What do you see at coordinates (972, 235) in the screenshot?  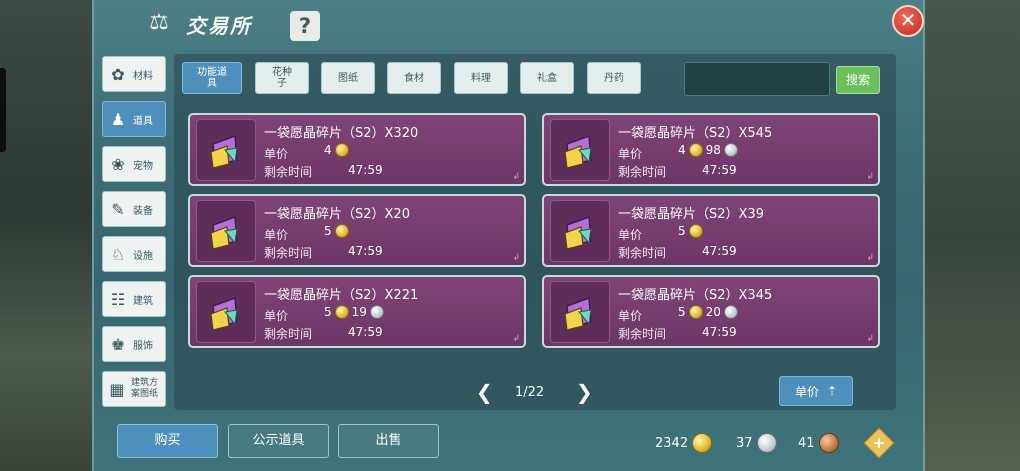 I see `background-right-scenery` at bounding box center [972, 235].